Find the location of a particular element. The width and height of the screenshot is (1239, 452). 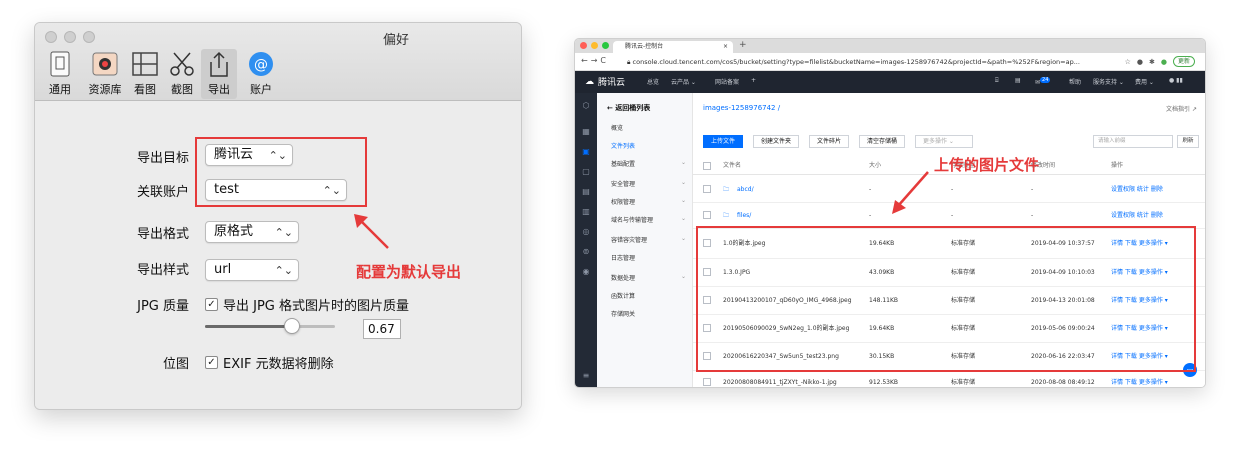

calendar-icon: ▥ is located at coordinates (586, 212).